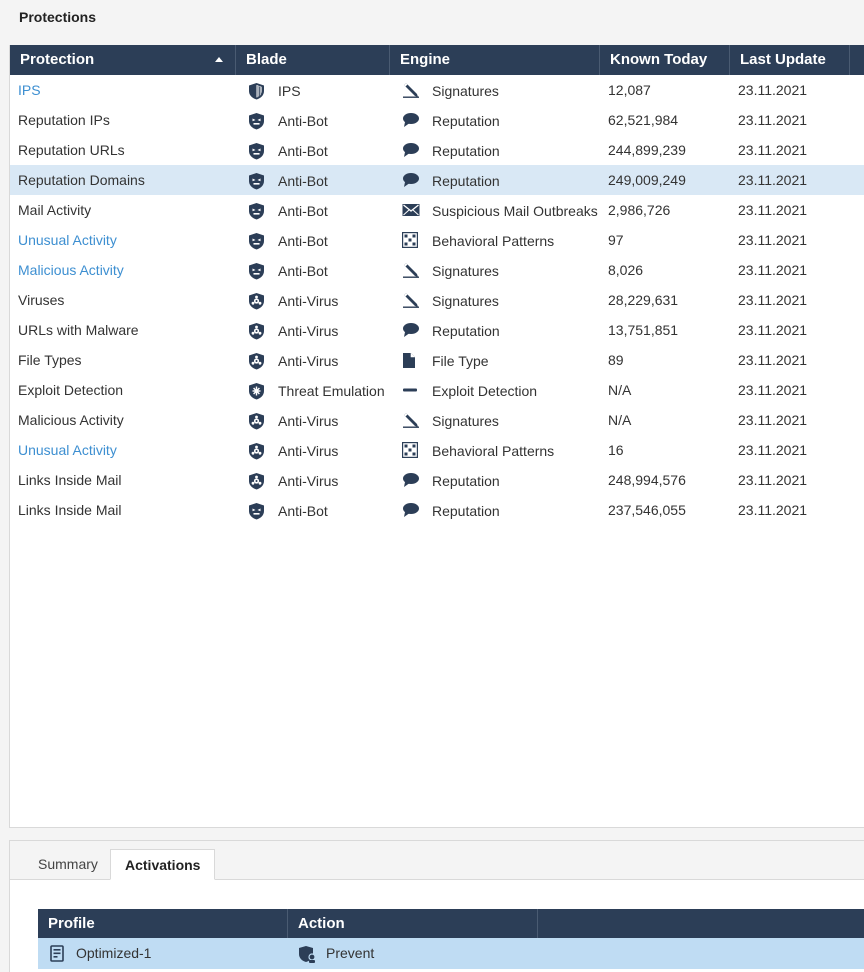 Image resolution: width=864 pixels, height=972 pixels. What do you see at coordinates (71, 150) in the screenshot?
I see `protection-name: Reputation URLs` at bounding box center [71, 150].